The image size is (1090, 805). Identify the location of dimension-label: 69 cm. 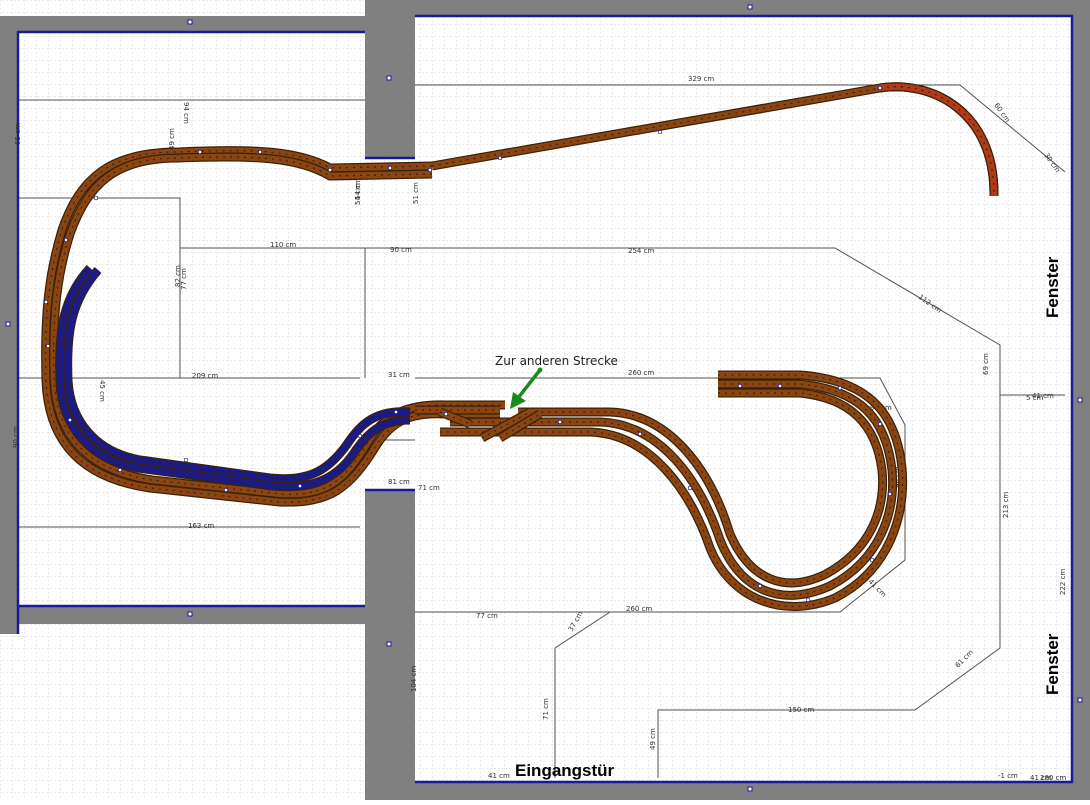
(986, 364).